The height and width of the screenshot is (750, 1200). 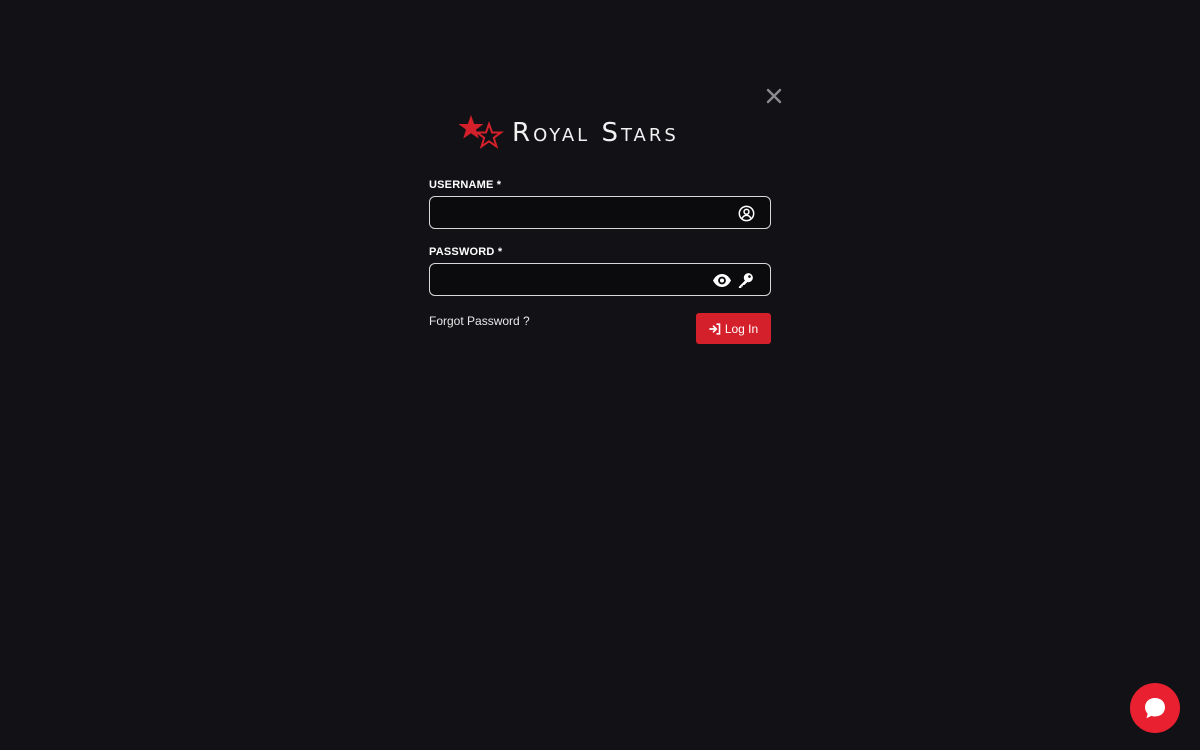 I want to click on password-label: PASSWORD *, so click(x=466, y=252).